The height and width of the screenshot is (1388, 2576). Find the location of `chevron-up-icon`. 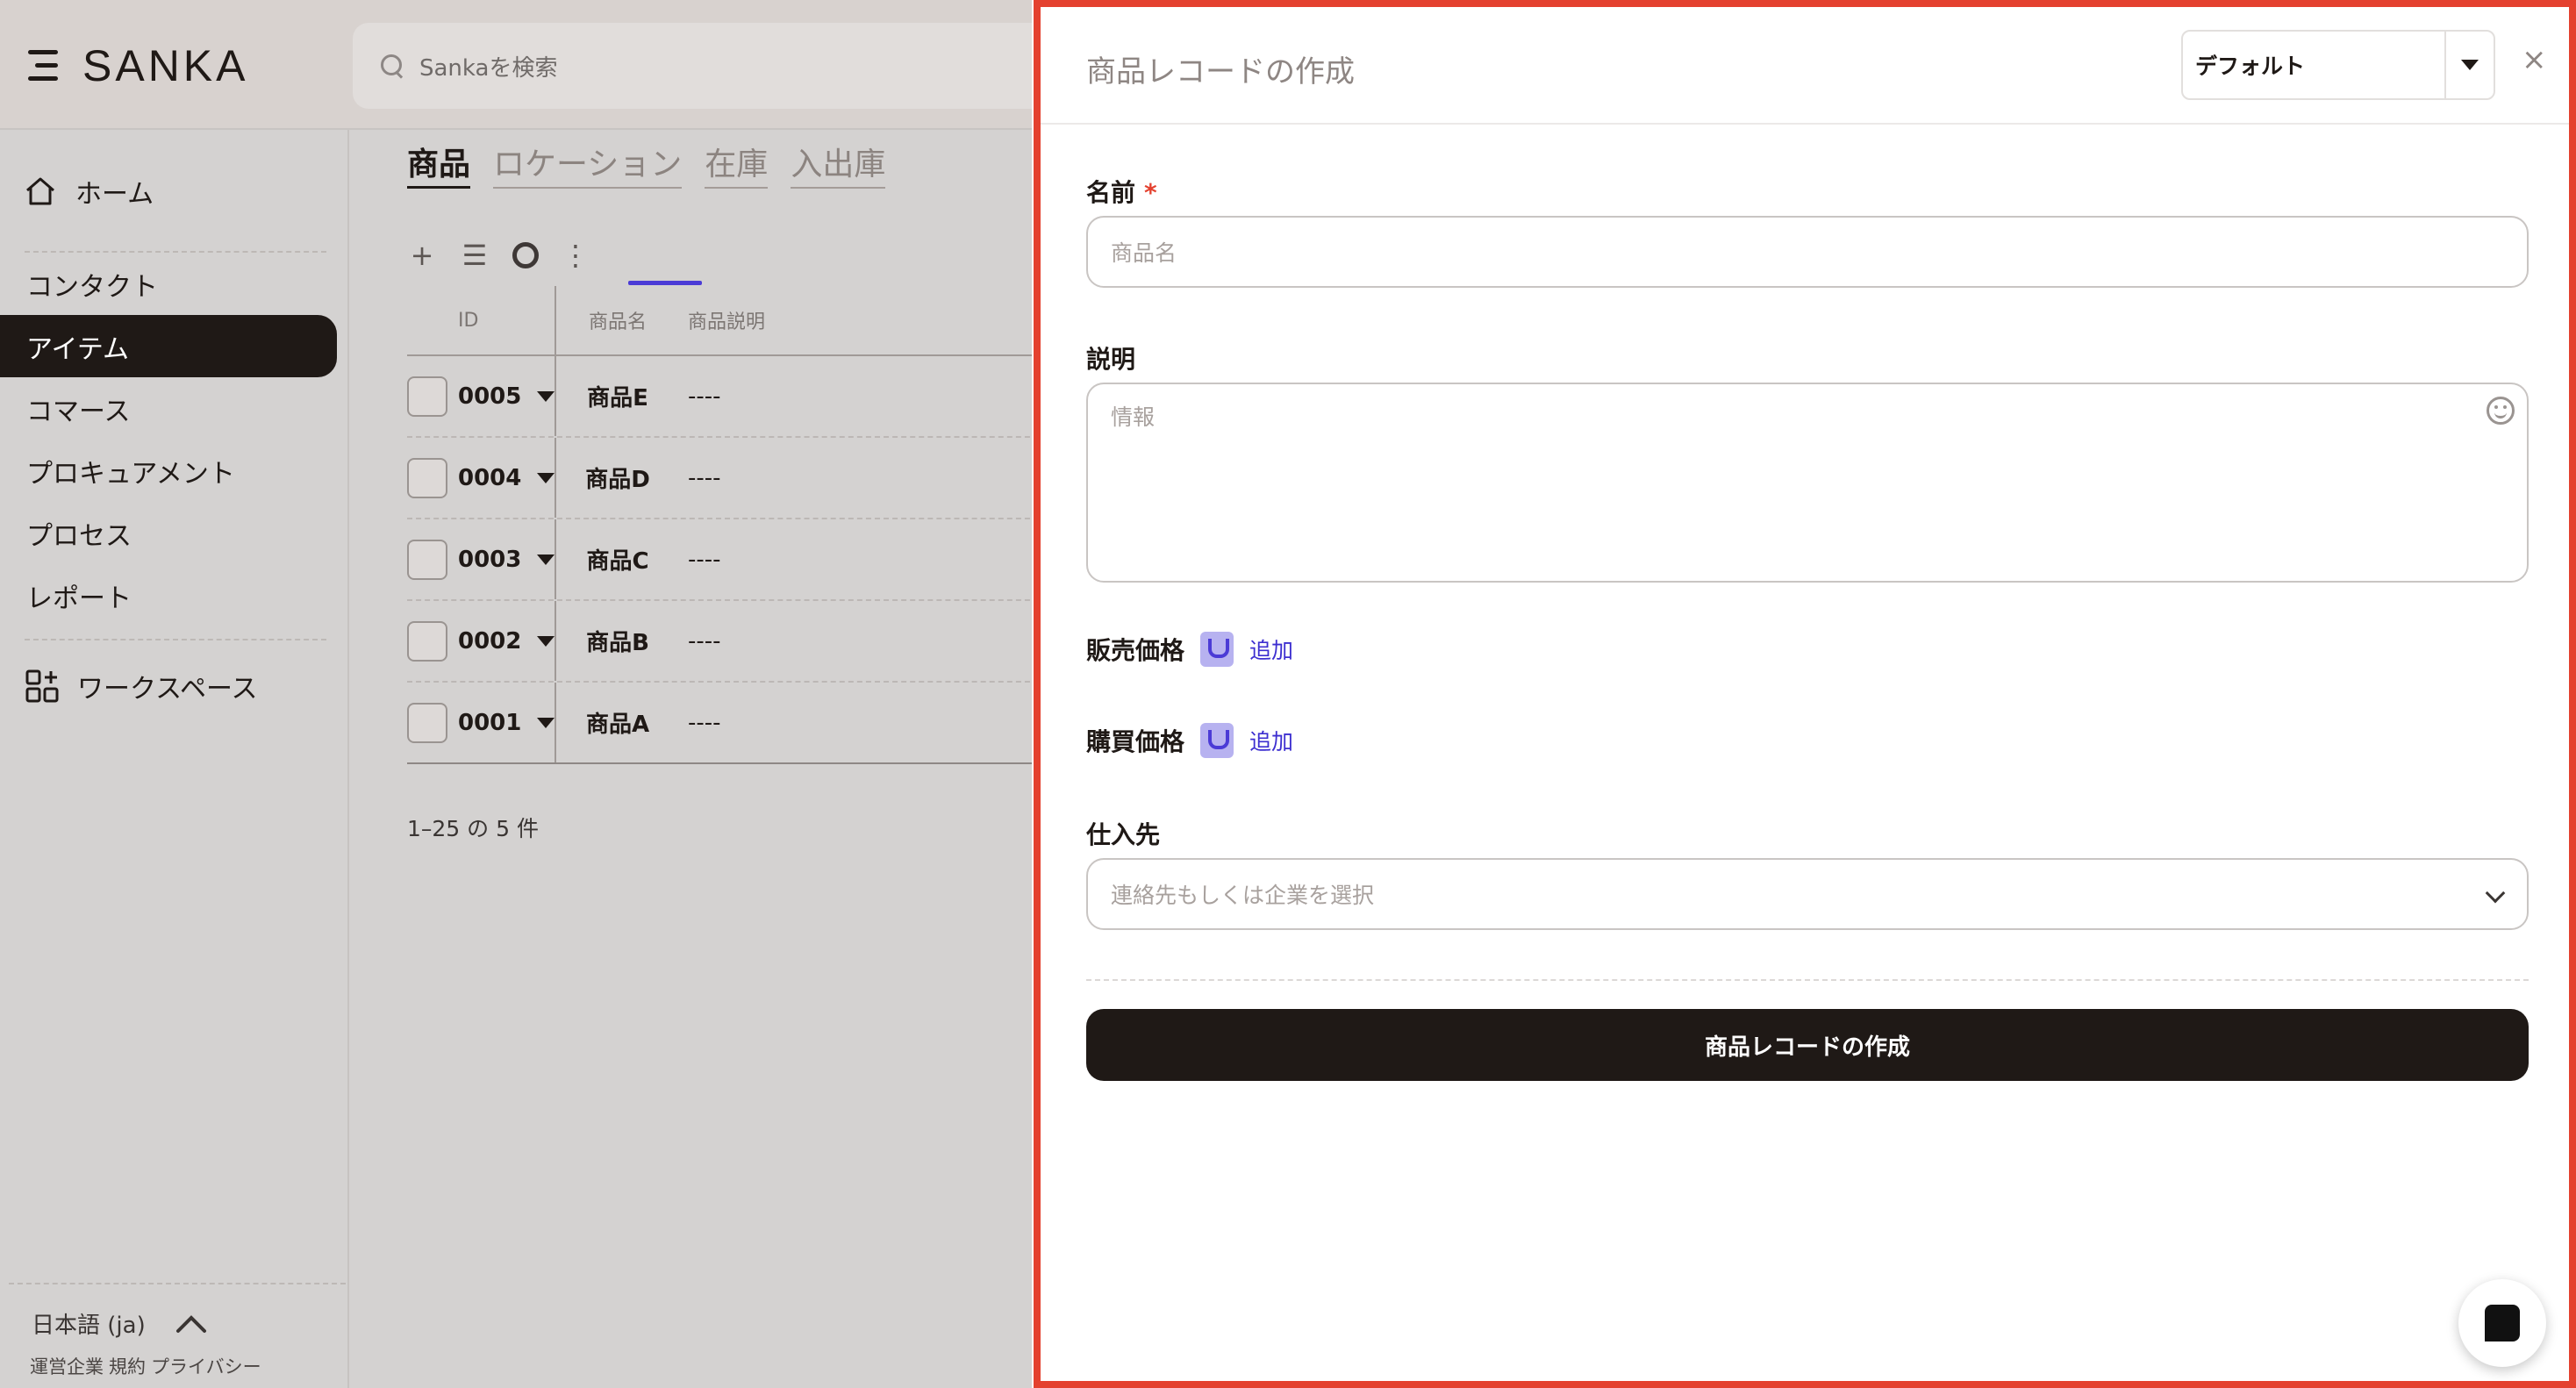

chevron-up-icon is located at coordinates (190, 1323).